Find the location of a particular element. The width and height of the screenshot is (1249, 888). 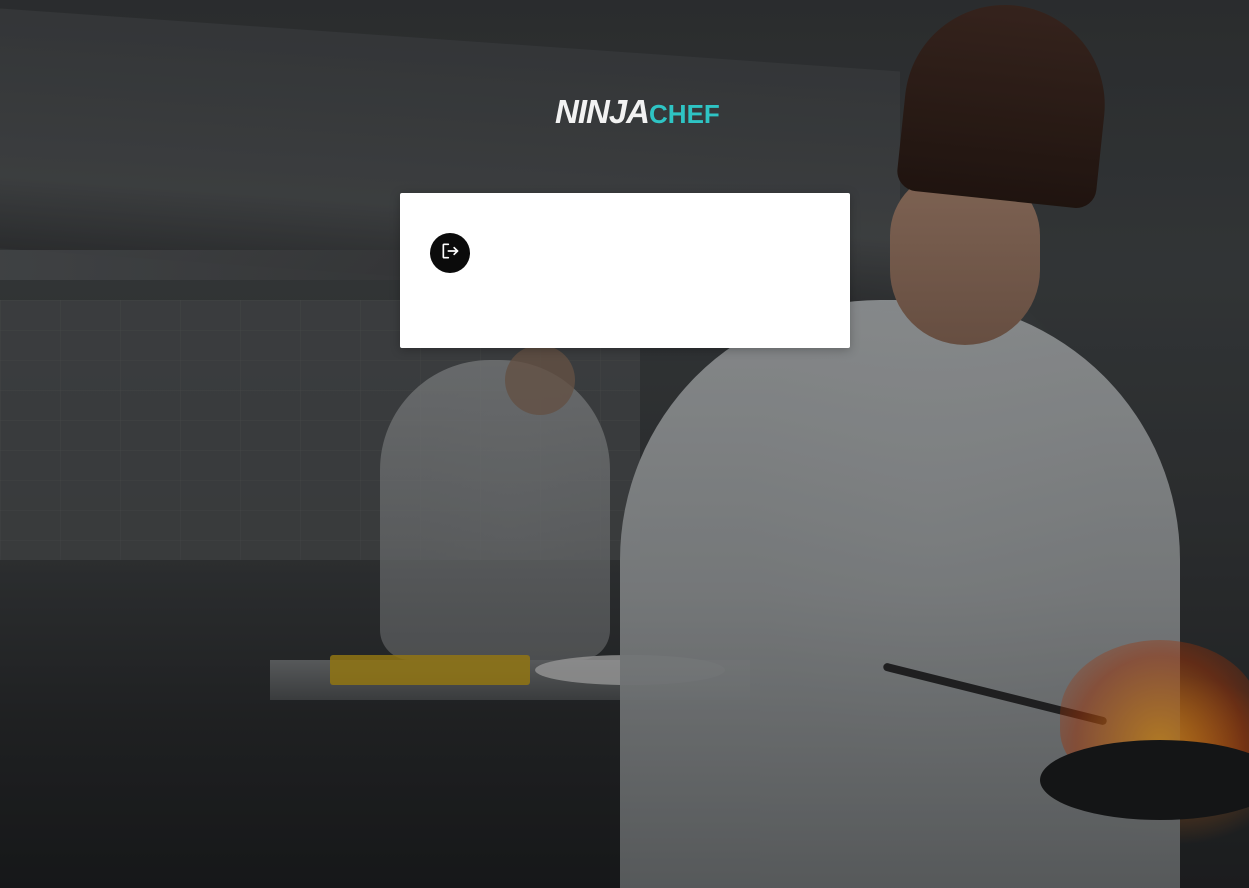

logo-ninja-text: NINJA is located at coordinates (602, 111).